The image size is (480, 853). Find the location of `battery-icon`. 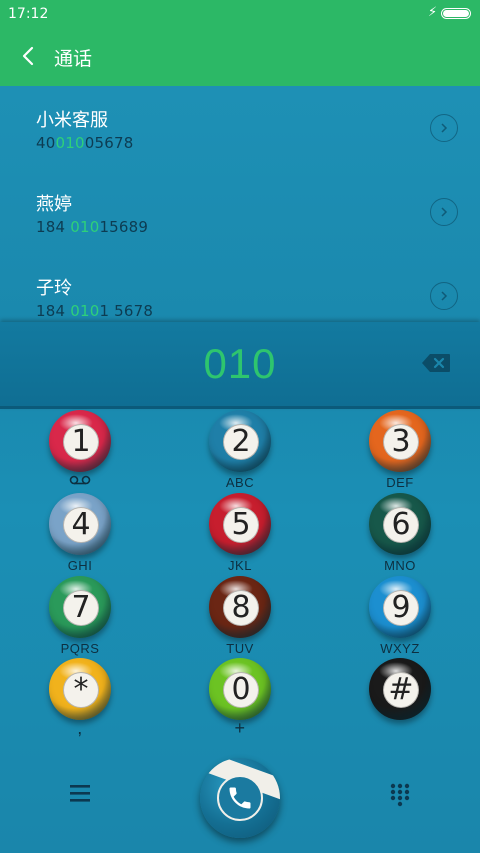

battery-icon is located at coordinates (456, 13).